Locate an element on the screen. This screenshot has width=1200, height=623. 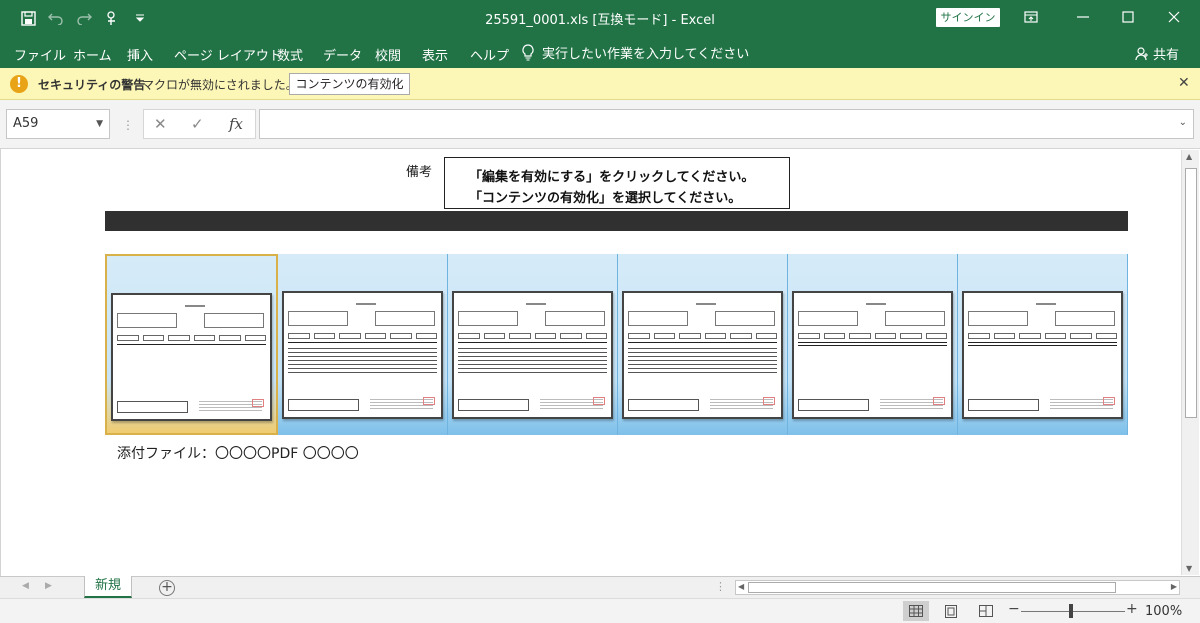
security-warning-title: セキュリティの警告 is located at coordinates (92, 85).